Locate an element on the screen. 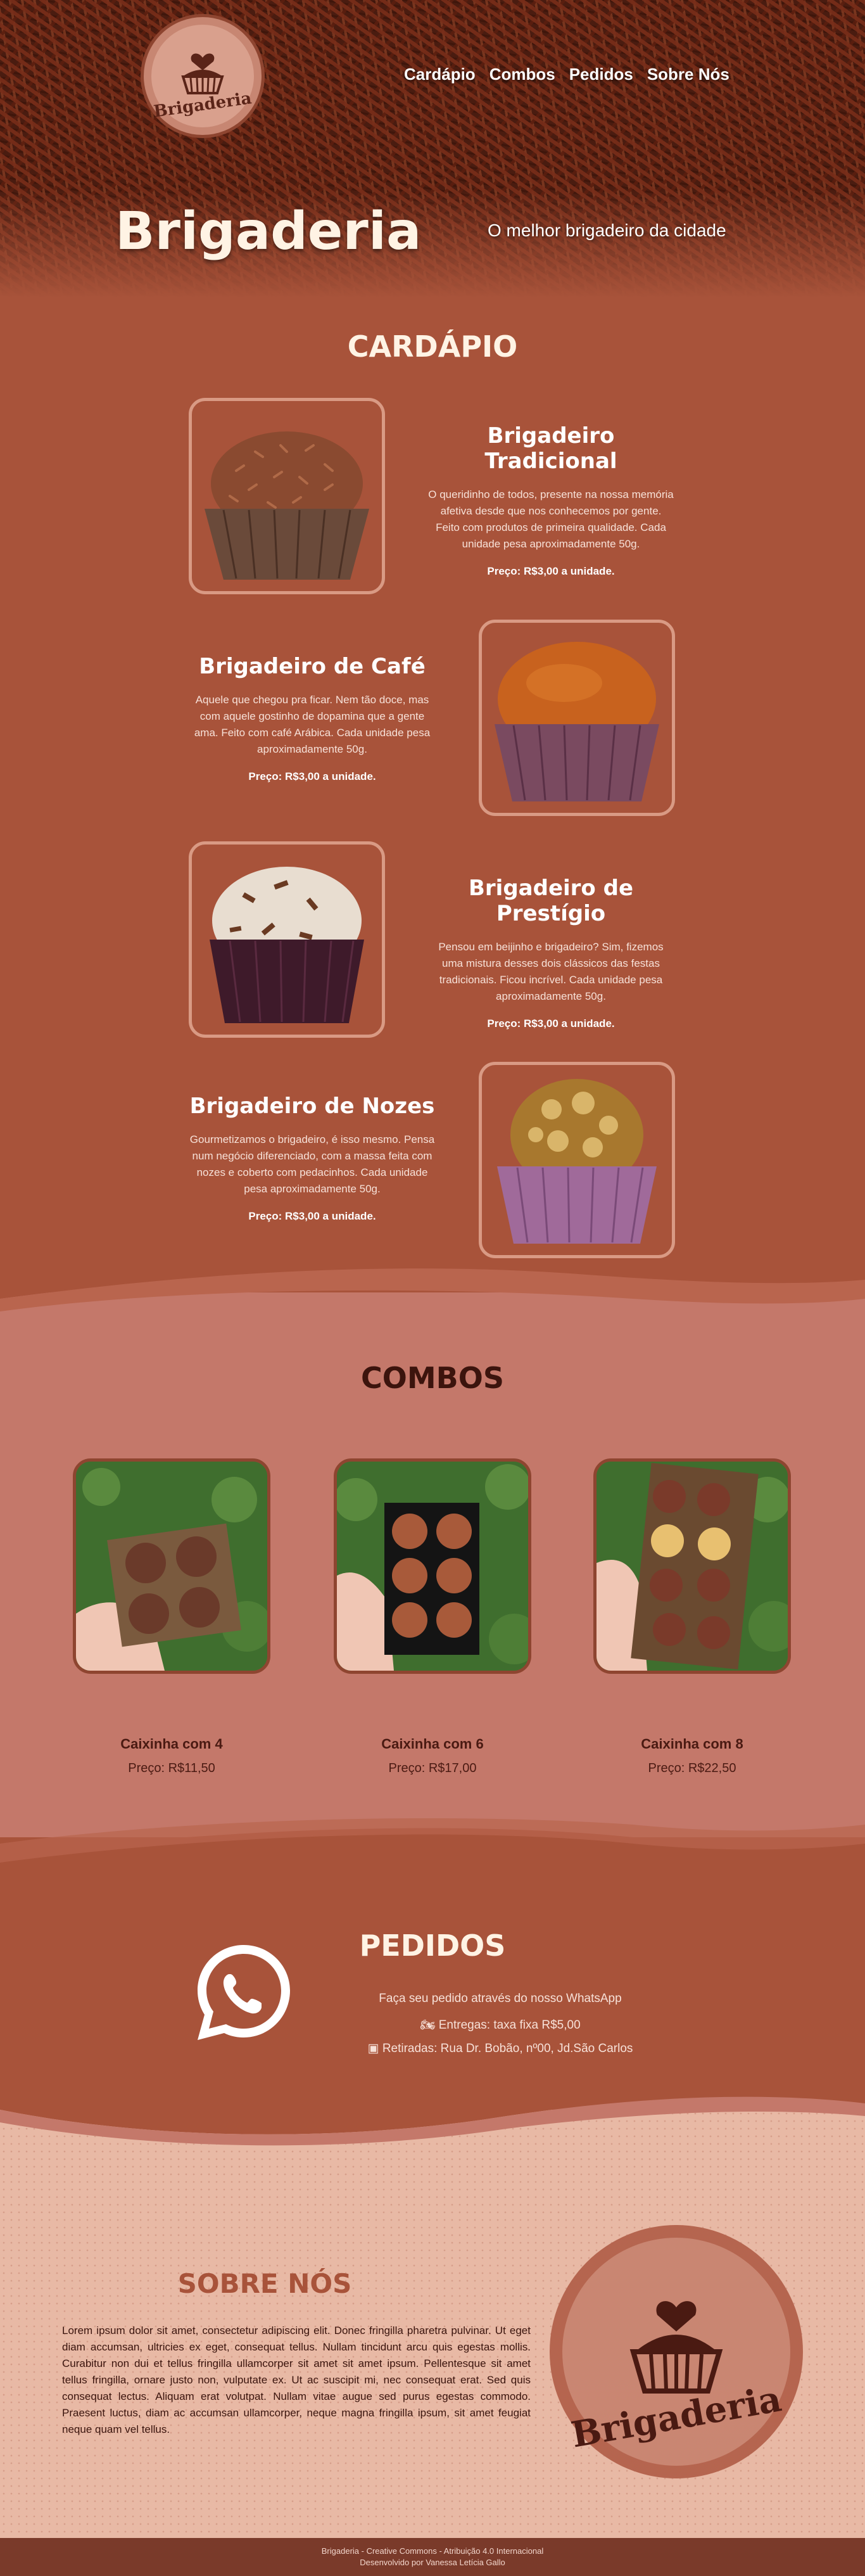 Image resolution: width=865 pixels, height=2576 pixels. product-name: Brigadeiro Tradicional is located at coordinates (550, 449).